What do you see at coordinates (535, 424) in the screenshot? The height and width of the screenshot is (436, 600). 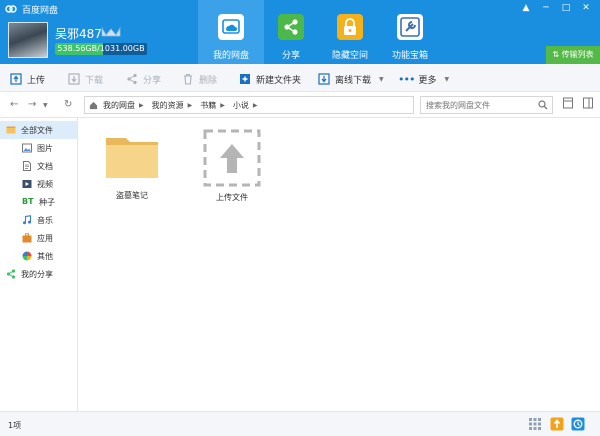 I see `grid-view-icon` at bounding box center [535, 424].